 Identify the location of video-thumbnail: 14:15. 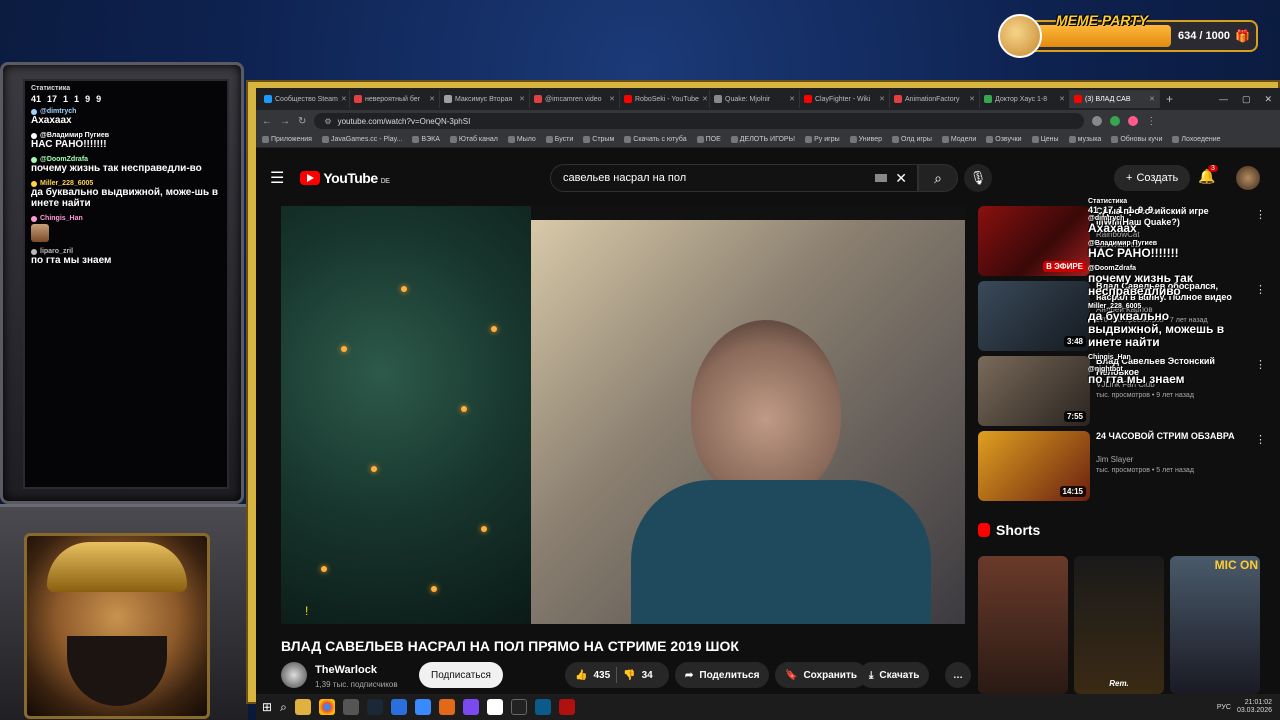
(1034, 466).